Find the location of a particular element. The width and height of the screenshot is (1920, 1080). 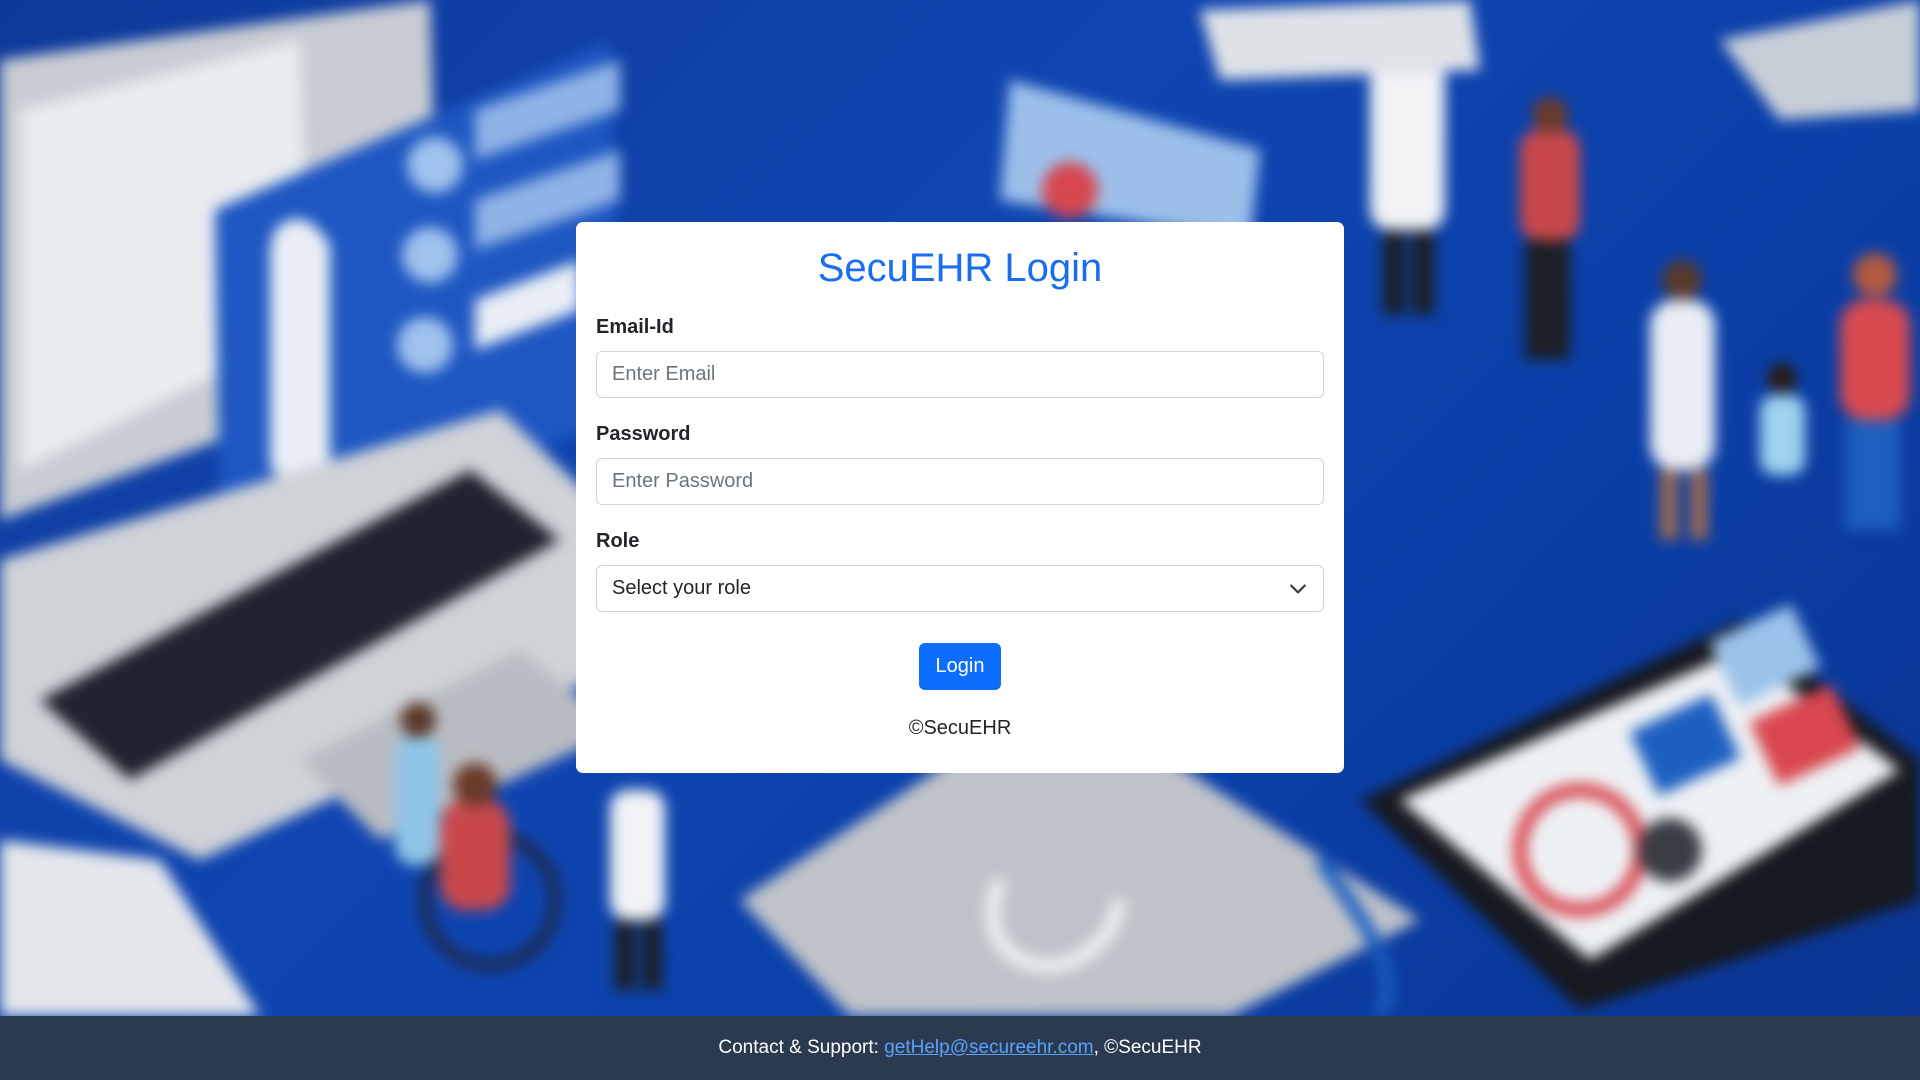

password-label: Password is located at coordinates (643, 434).